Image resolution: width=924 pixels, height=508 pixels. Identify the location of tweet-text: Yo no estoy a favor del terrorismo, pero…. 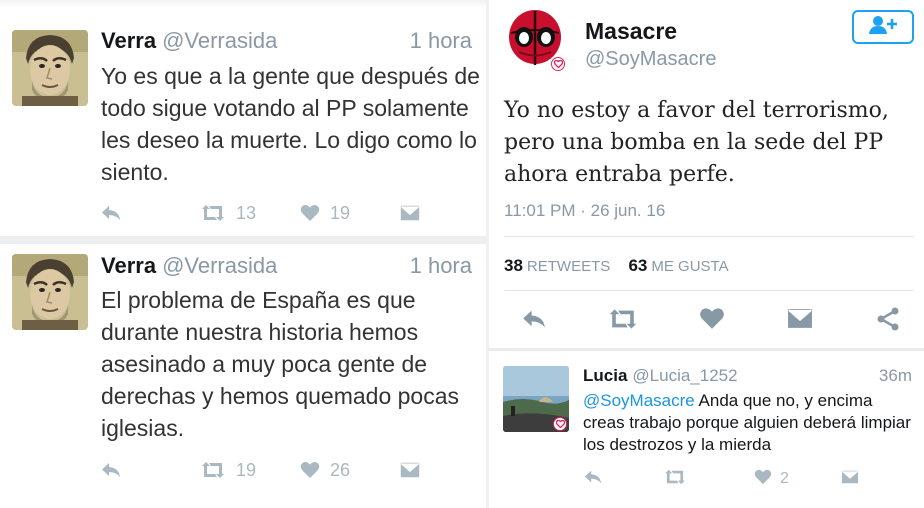
(696, 142).